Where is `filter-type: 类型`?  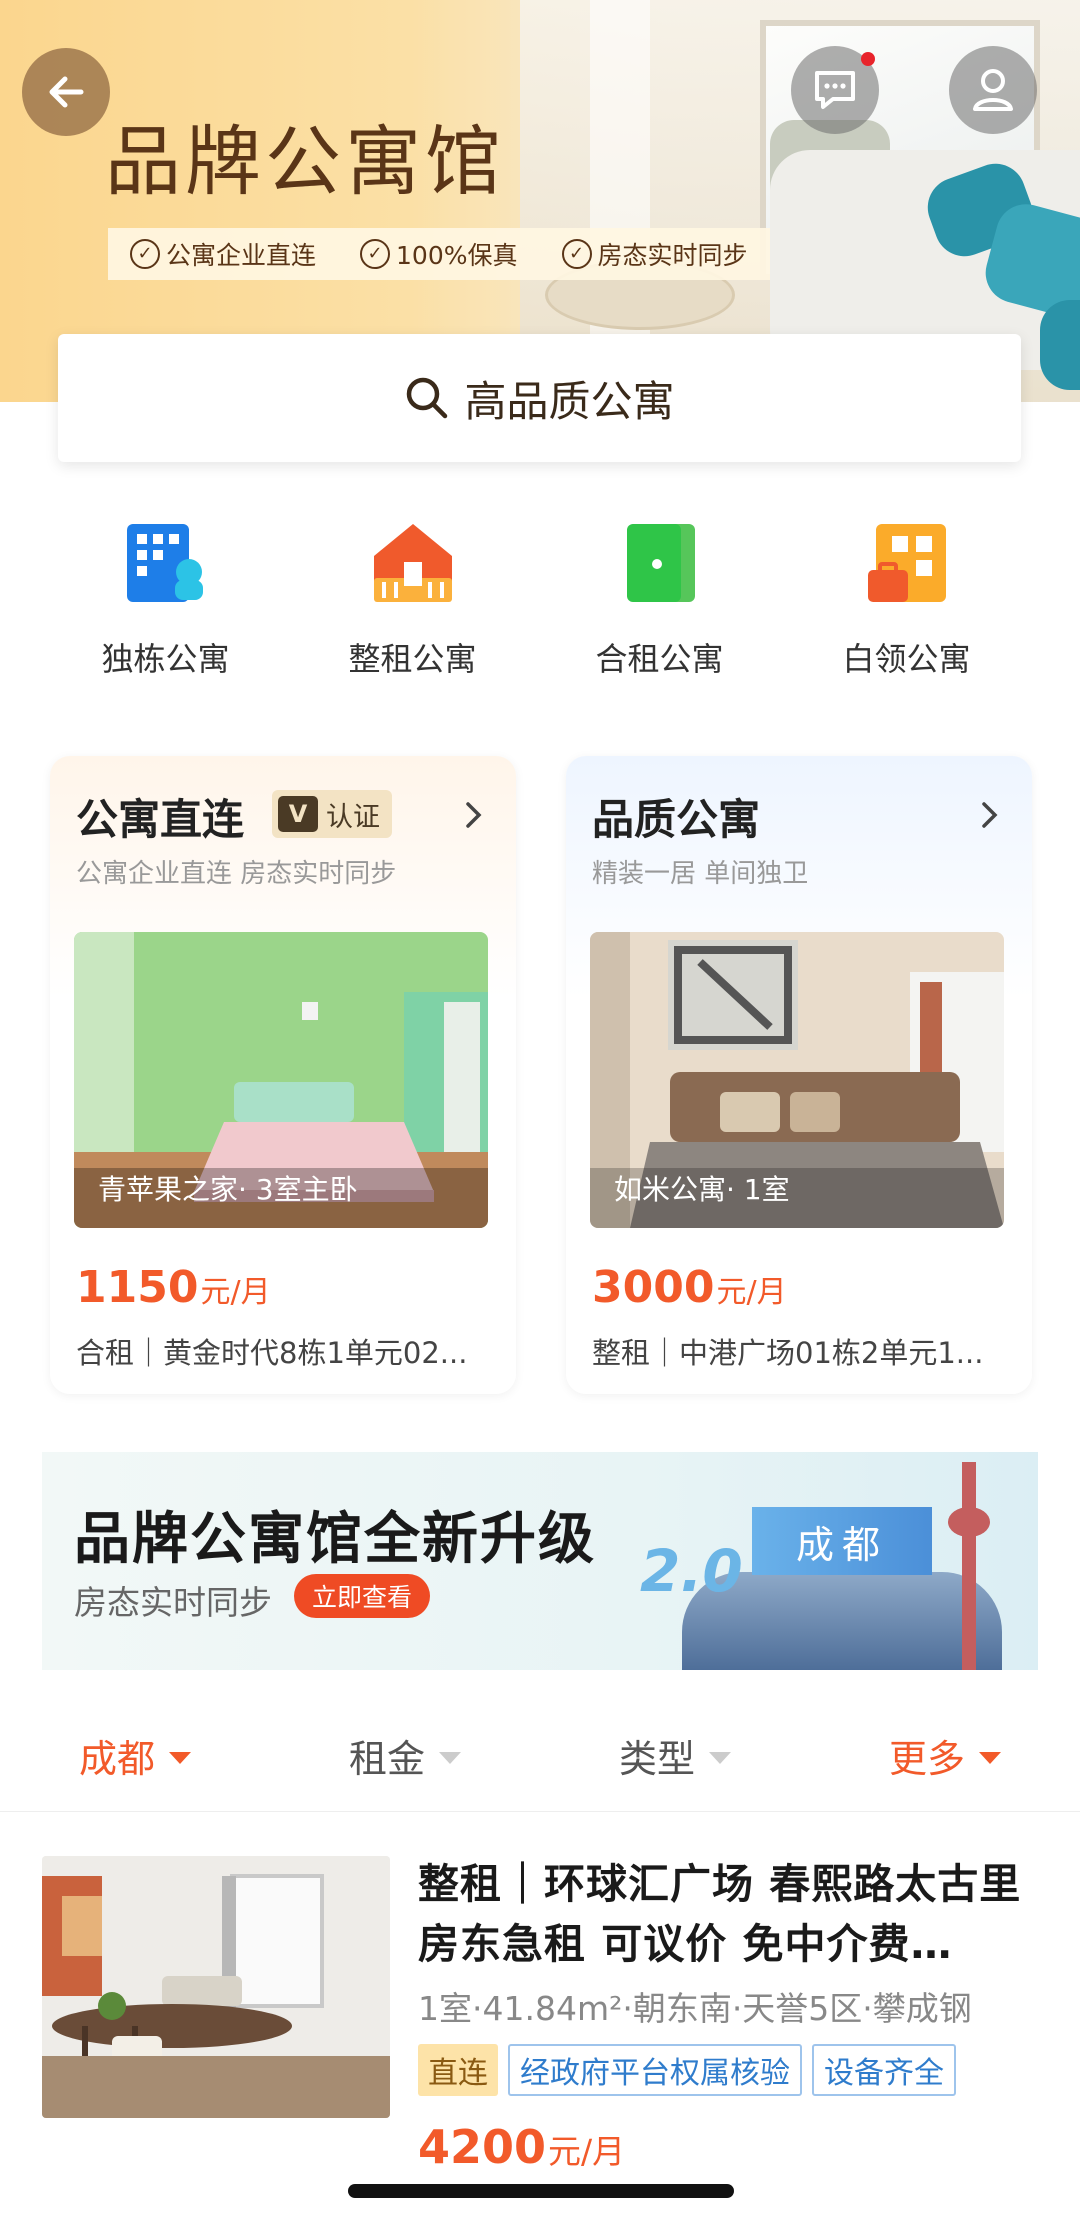 filter-type: 类型 is located at coordinates (675, 1755).